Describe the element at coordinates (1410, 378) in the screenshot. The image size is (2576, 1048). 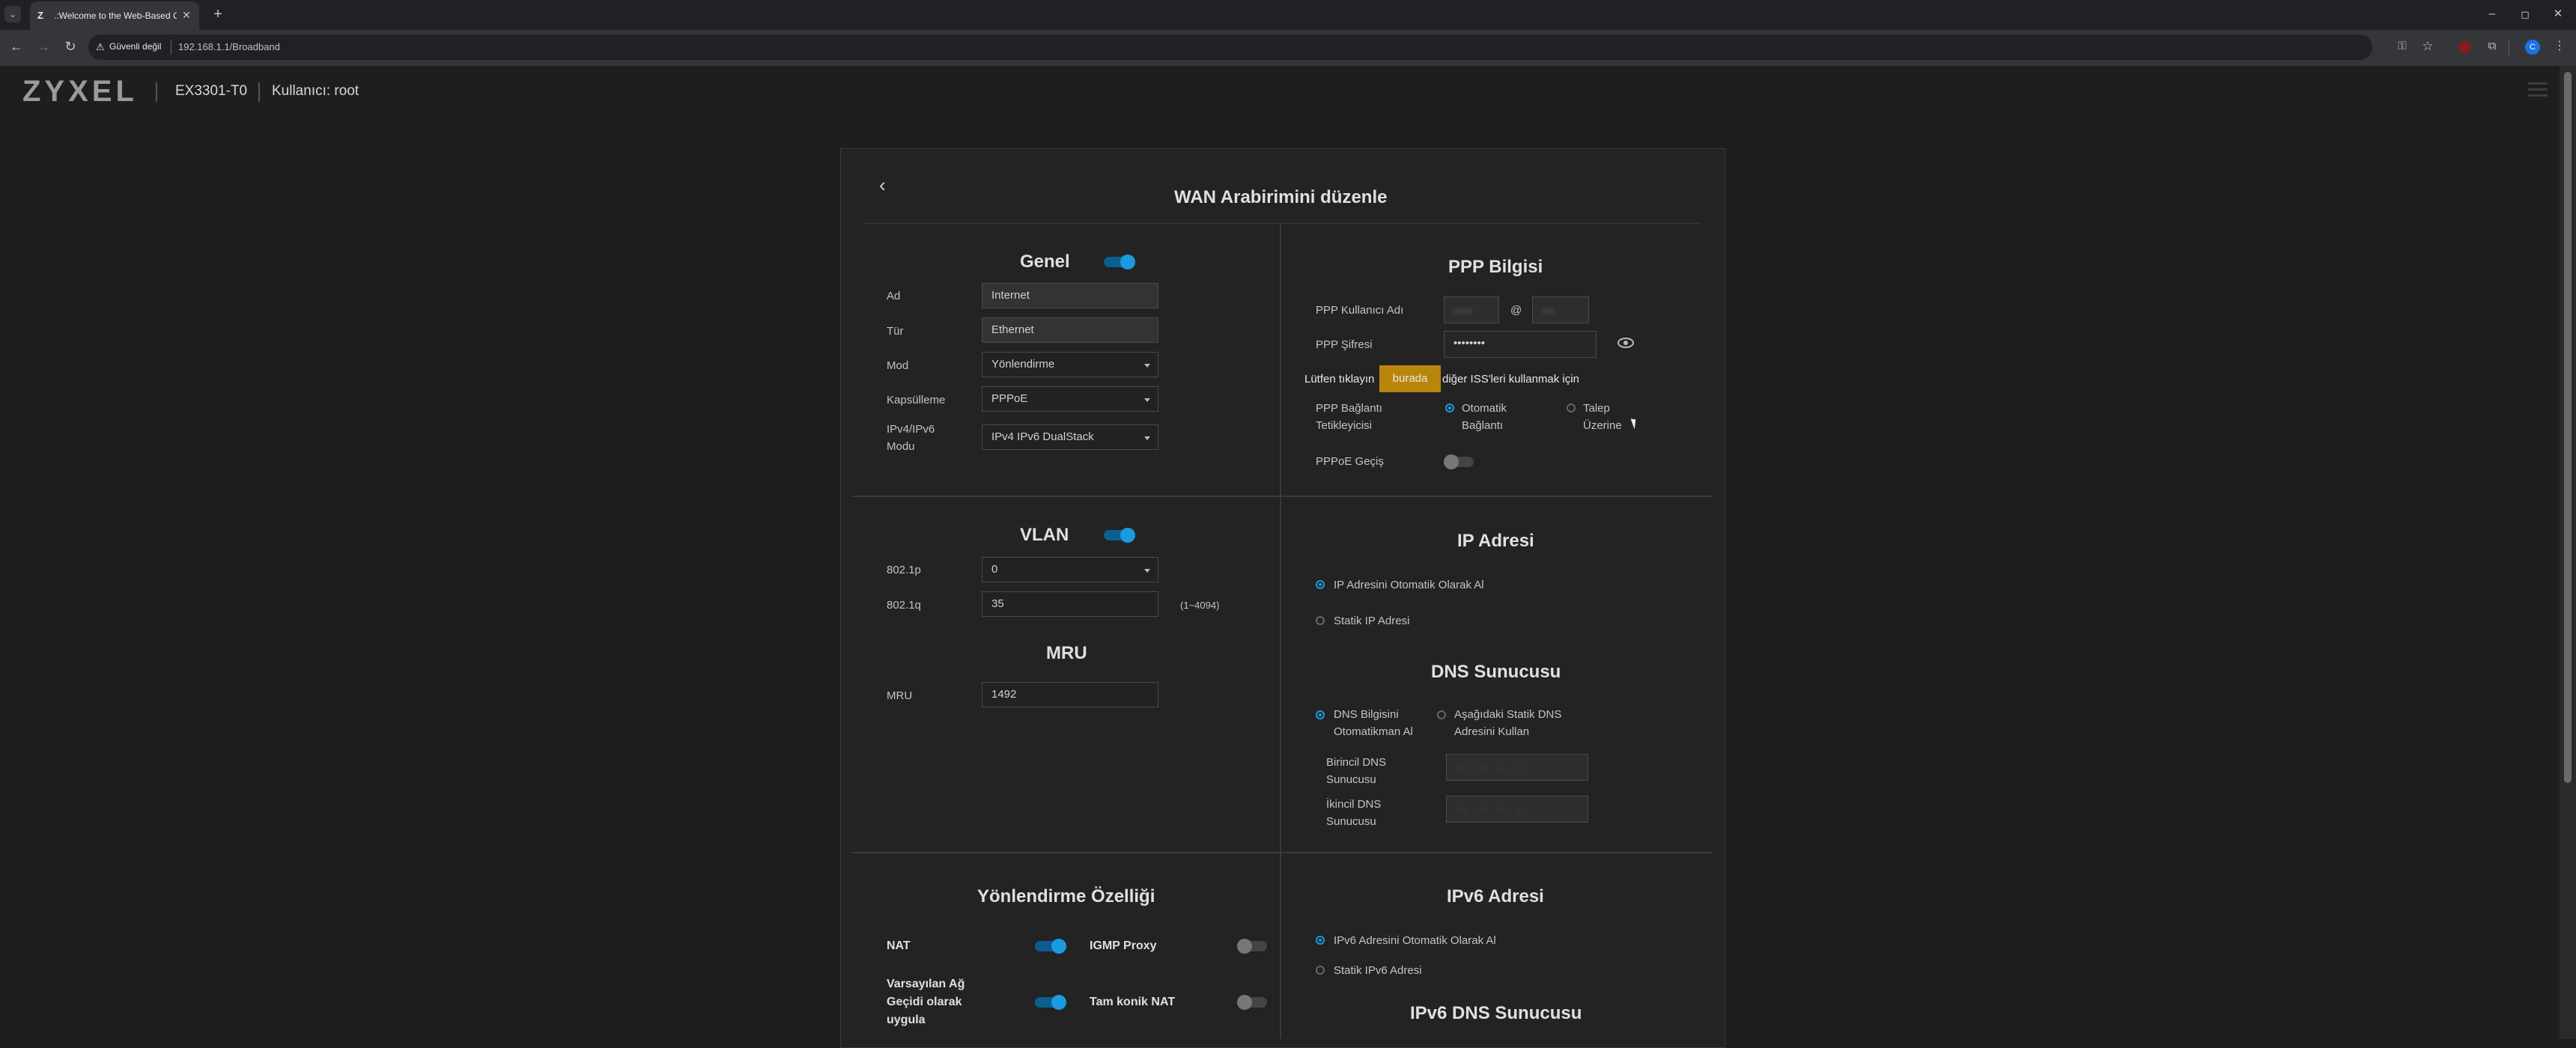
I see `ppp-hint-link: burada` at that location.